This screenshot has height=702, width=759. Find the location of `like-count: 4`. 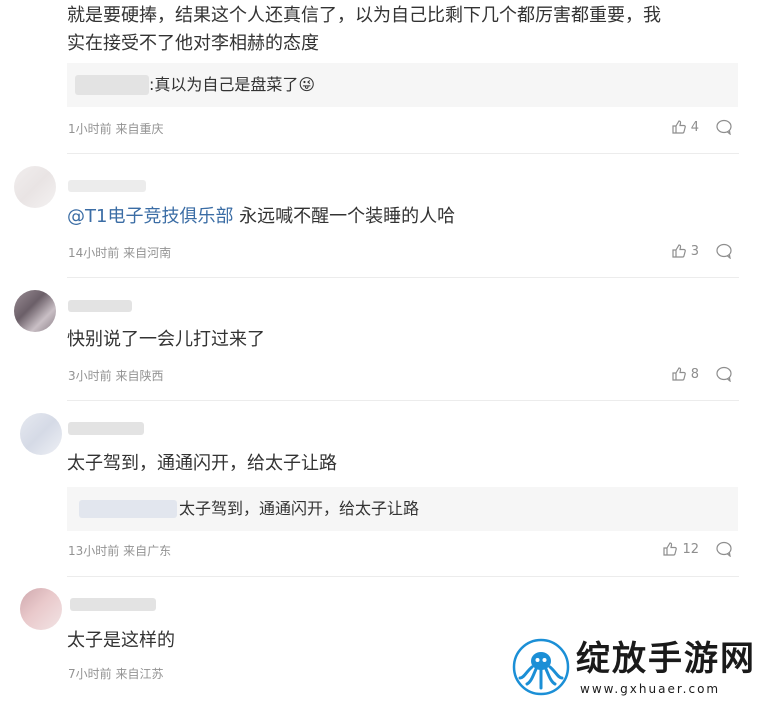

like-count: 4 is located at coordinates (694, 127).